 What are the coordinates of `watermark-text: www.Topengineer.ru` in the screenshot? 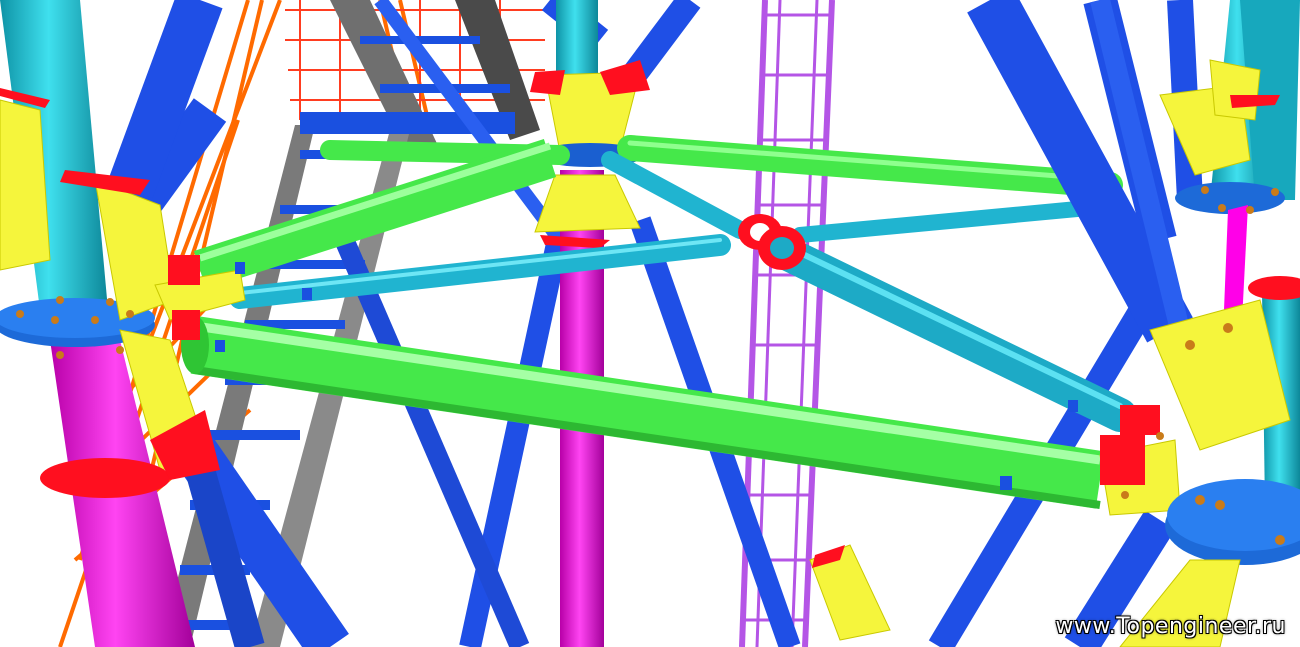 It's located at (1170, 626).